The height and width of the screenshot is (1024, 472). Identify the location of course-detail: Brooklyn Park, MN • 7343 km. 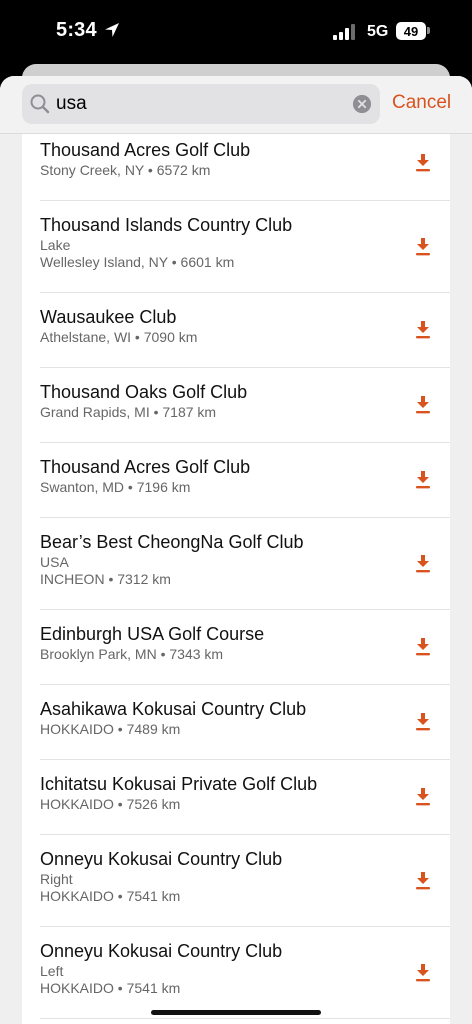
(132, 654).